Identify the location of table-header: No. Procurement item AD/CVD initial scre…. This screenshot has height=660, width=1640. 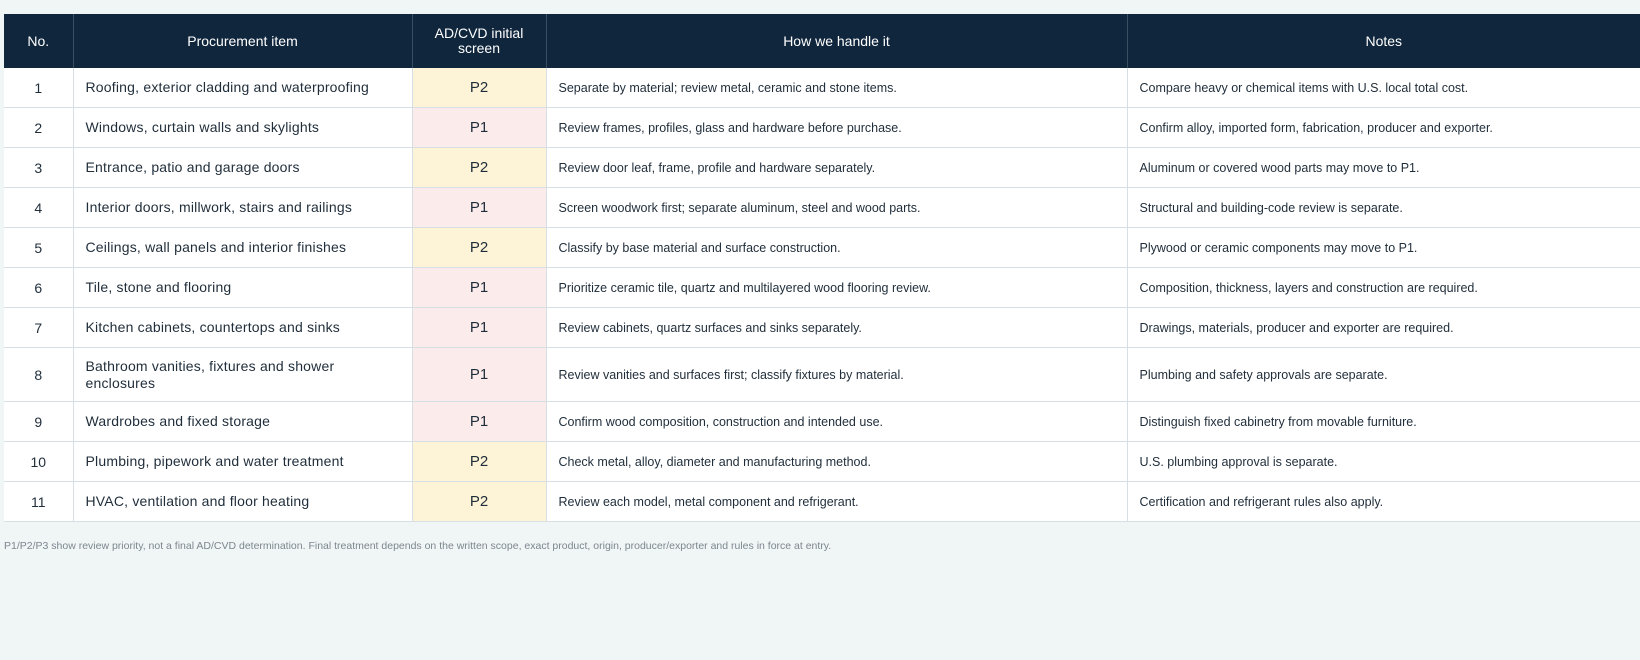
(822, 41).